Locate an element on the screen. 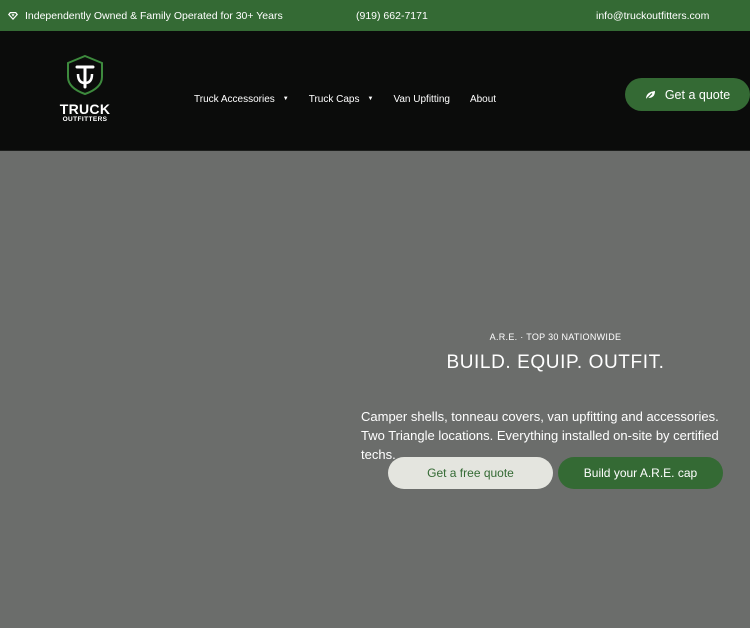 The width and height of the screenshot is (750, 628). nav-item-label: Van Upfitting is located at coordinates (421, 99).